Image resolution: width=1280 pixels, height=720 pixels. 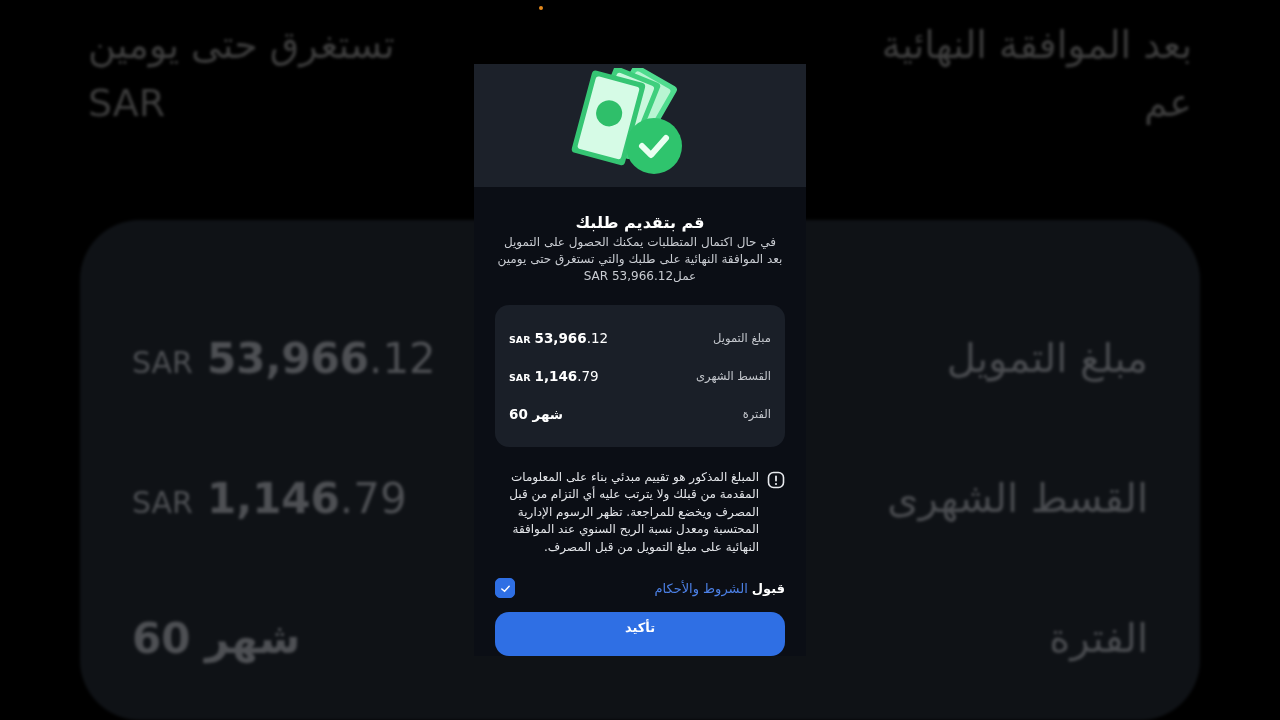 I want to click on row-value: SAR 53,966.12, so click(x=559, y=337).